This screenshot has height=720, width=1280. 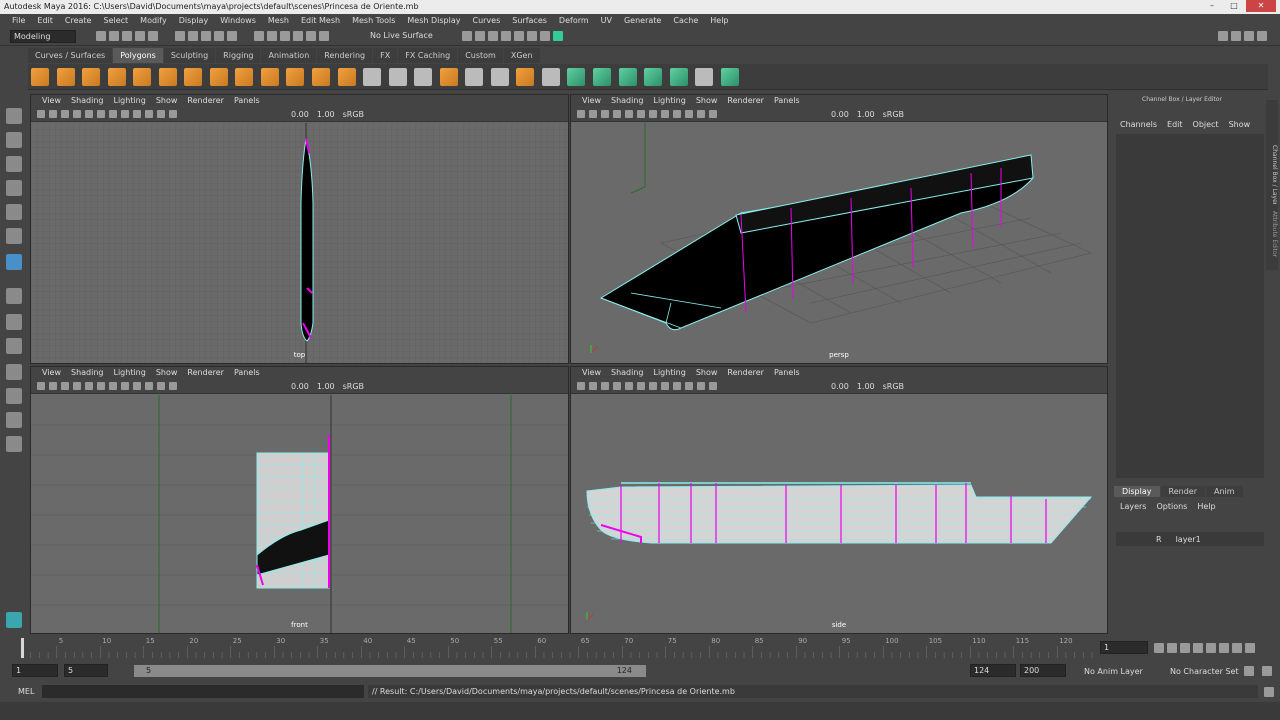 I want to click on step-back-key-icon, so click(x=1172, y=648).